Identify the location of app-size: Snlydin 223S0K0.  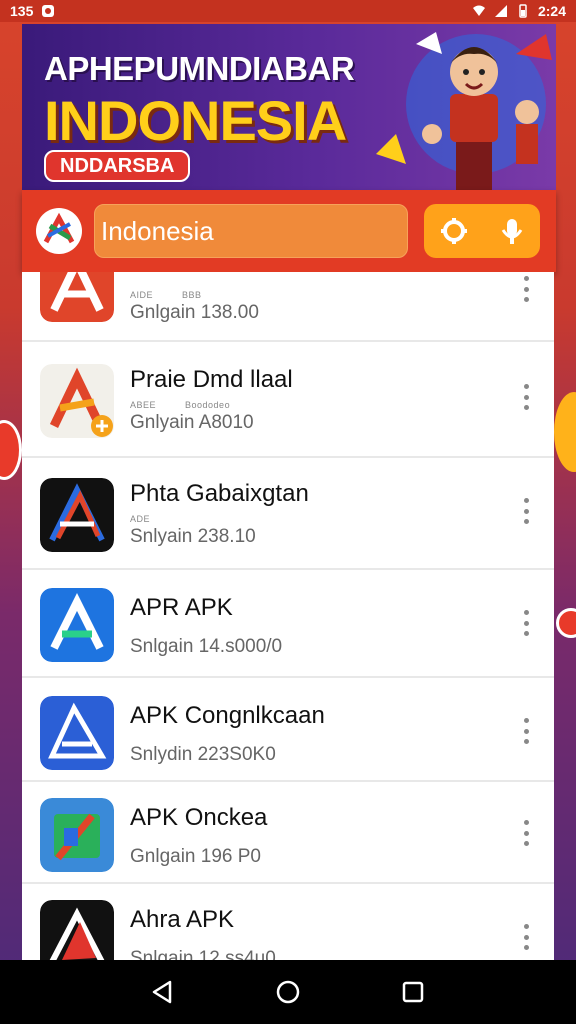
(203, 754).